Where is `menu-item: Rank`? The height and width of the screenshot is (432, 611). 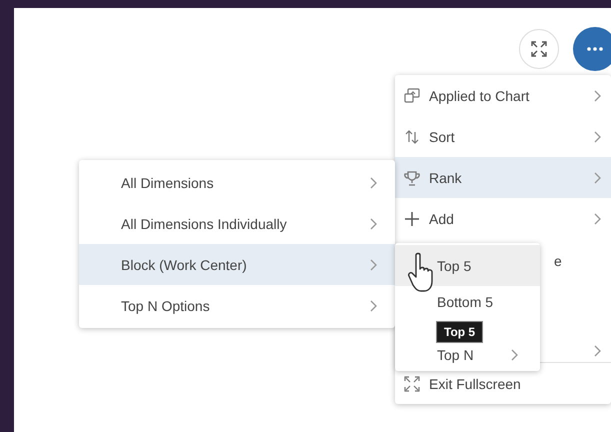 menu-item: Rank is located at coordinates (503, 177).